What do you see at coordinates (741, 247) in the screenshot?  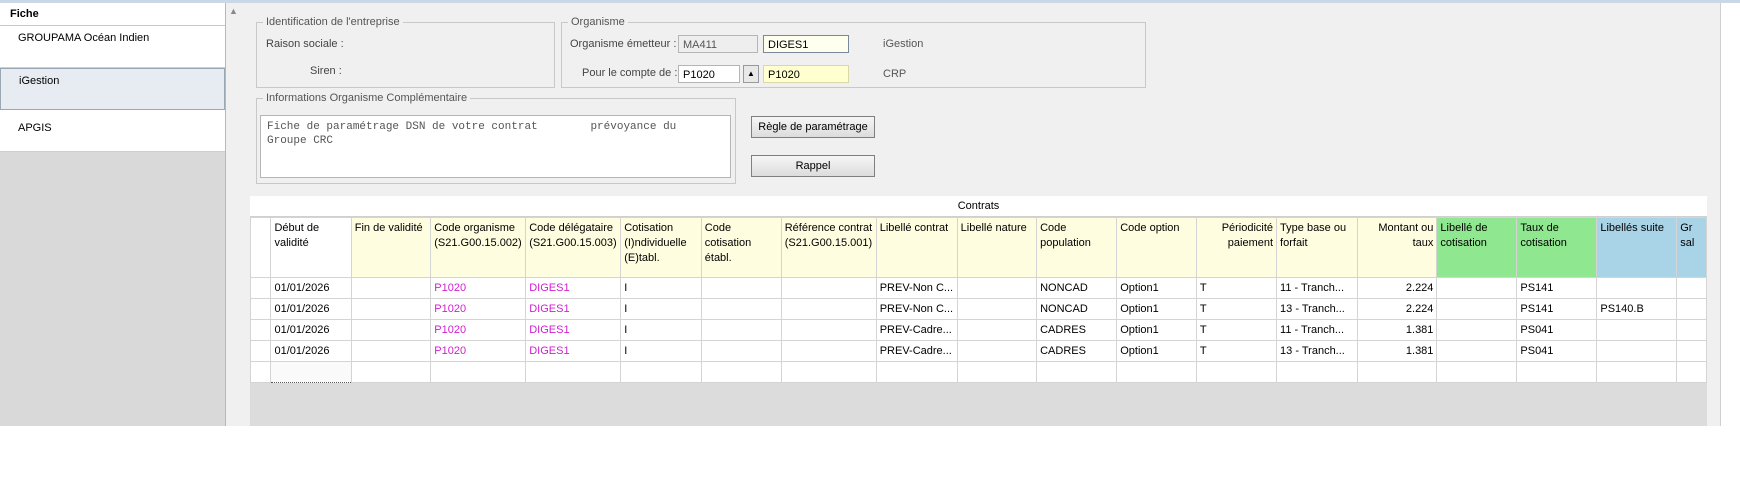 I see `column-header: Code cotisation établ.` at bounding box center [741, 247].